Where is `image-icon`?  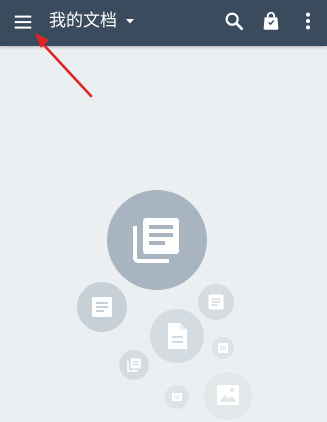
image-icon is located at coordinates (228, 395).